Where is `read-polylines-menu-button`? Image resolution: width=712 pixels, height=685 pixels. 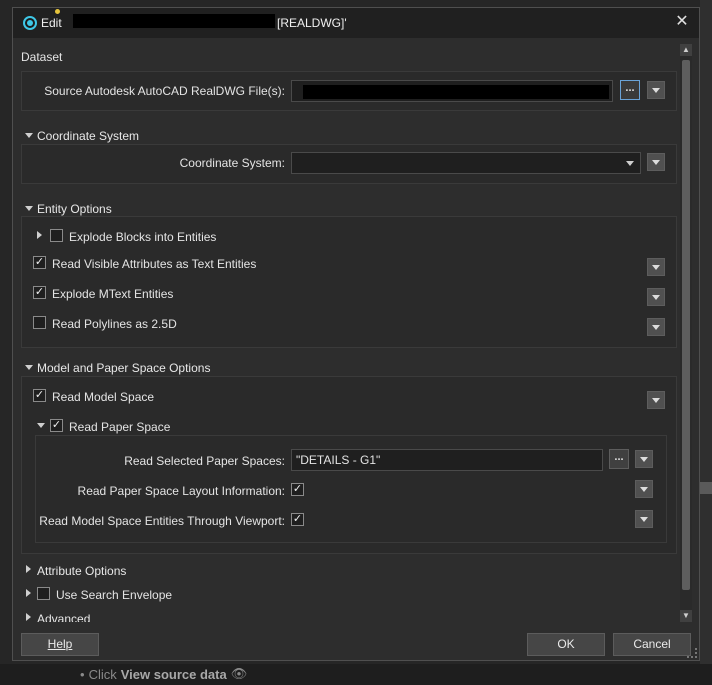 read-polylines-menu-button is located at coordinates (656, 327).